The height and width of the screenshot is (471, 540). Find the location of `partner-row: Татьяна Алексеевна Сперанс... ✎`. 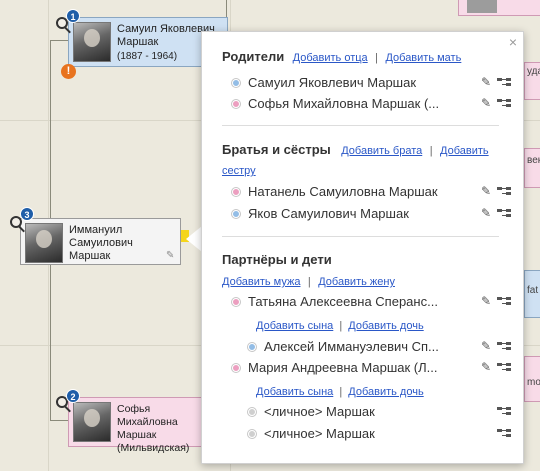

partner-row: Татьяна Алексеевна Сперанс... ✎ is located at coordinates (371, 302).